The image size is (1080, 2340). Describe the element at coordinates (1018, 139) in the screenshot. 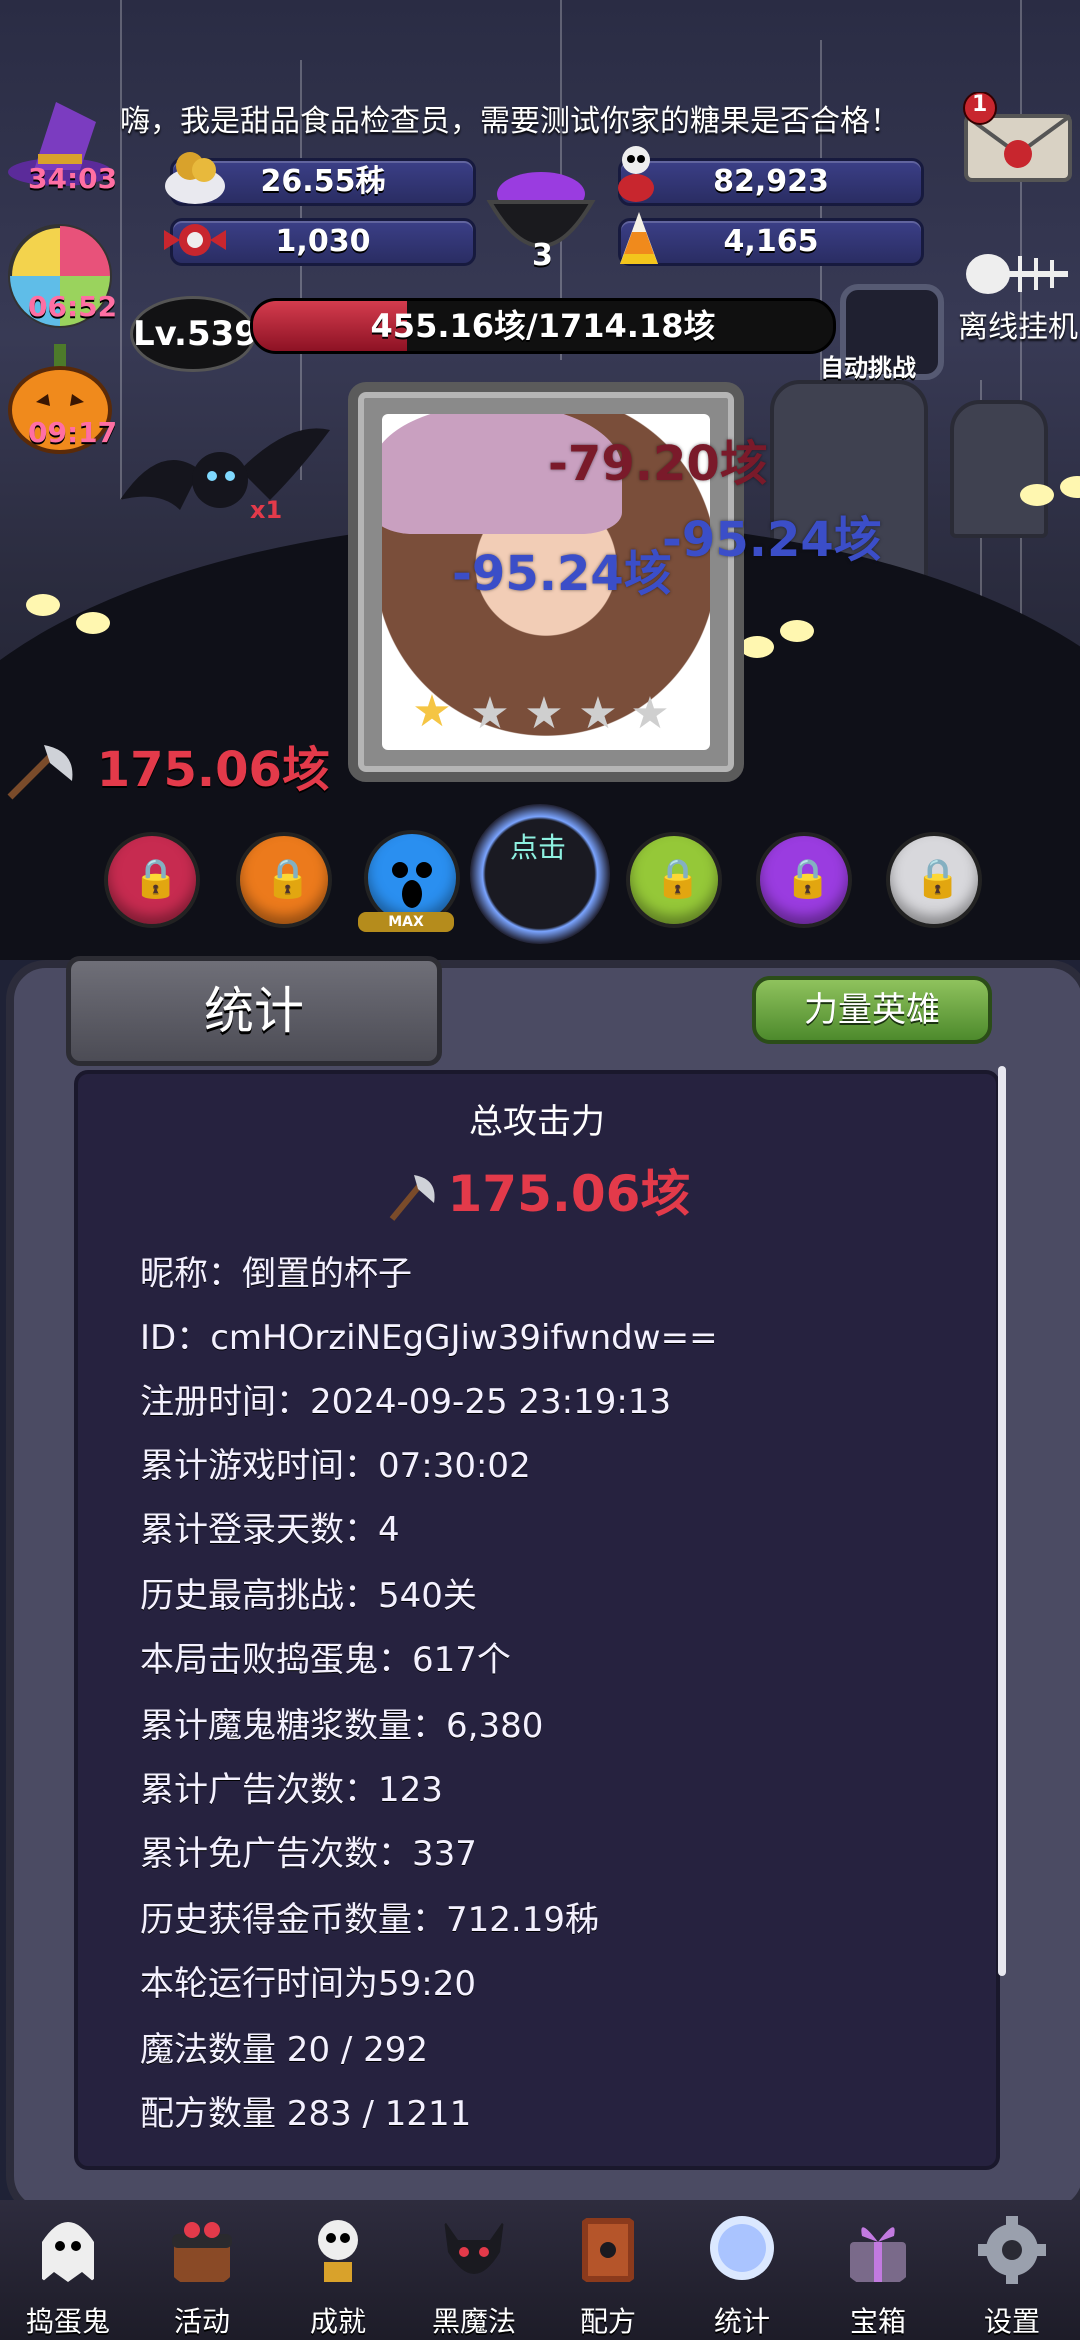

I see `mail-icon: 1` at that location.